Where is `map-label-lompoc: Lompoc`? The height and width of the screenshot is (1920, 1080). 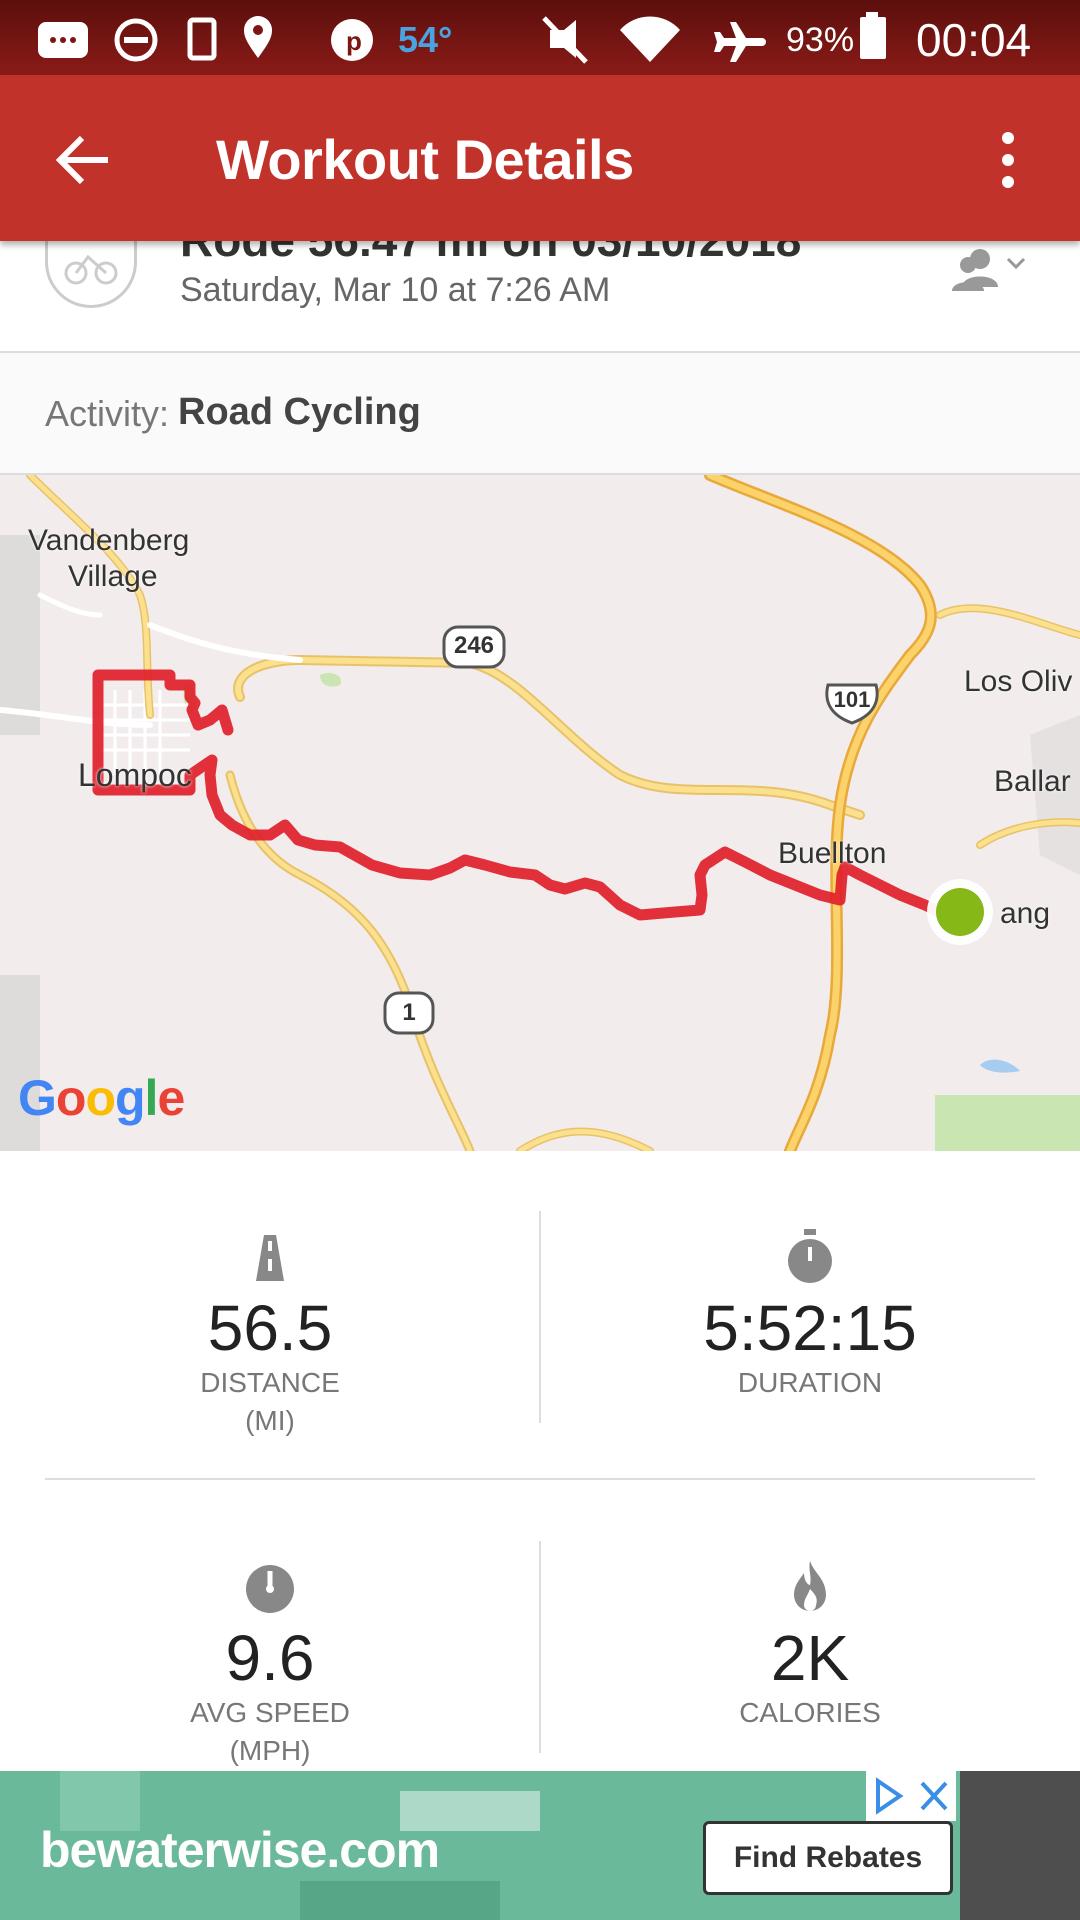
map-label-lompoc: Lompoc is located at coordinates (135, 775).